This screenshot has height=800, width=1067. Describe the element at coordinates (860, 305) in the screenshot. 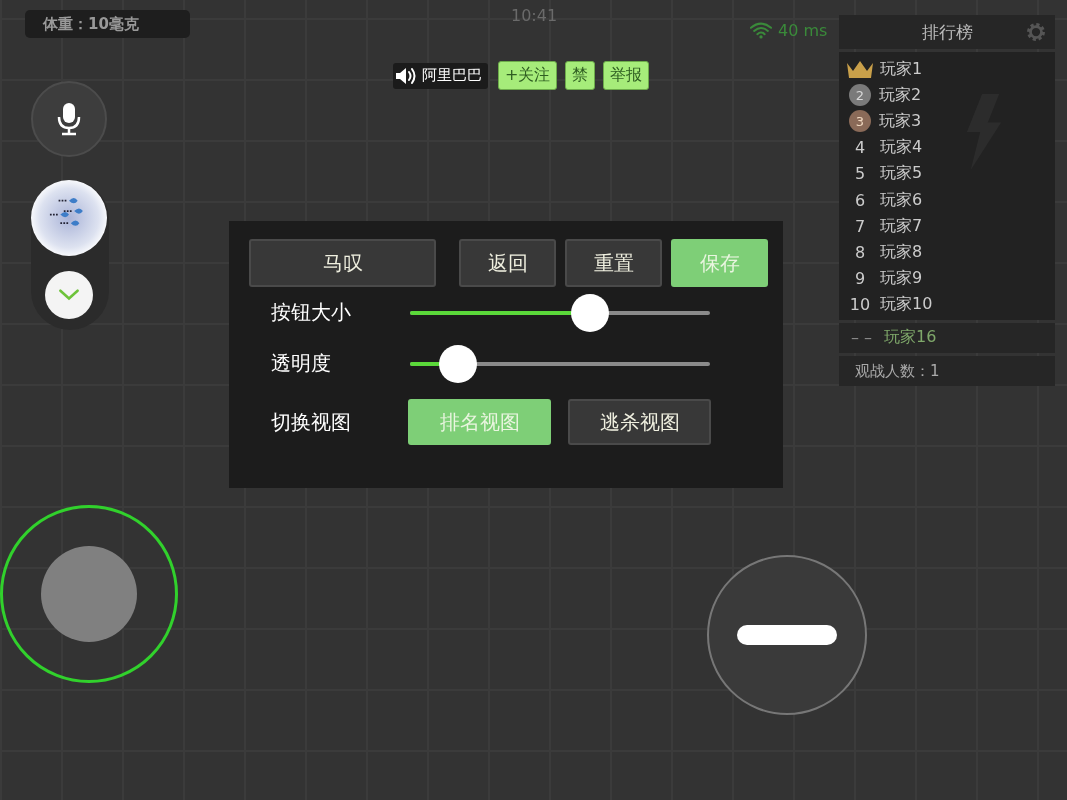

I see `rank-number: 10` at that location.